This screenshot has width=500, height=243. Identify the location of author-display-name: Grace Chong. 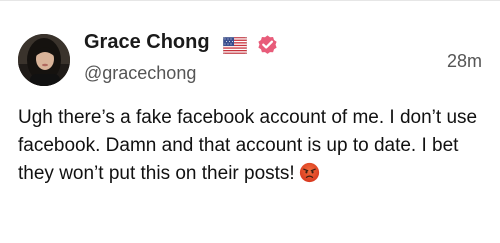
(147, 42).